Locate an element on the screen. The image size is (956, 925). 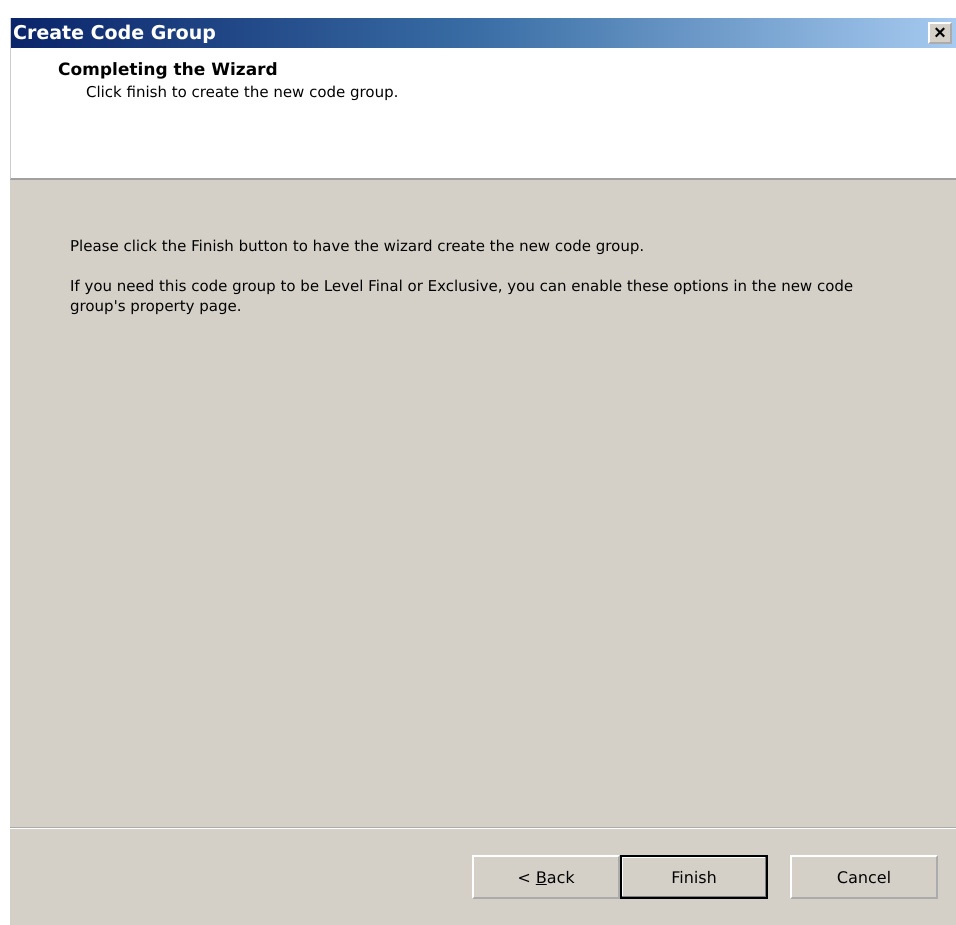
wizard-button: < Back is located at coordinates (546, 877).